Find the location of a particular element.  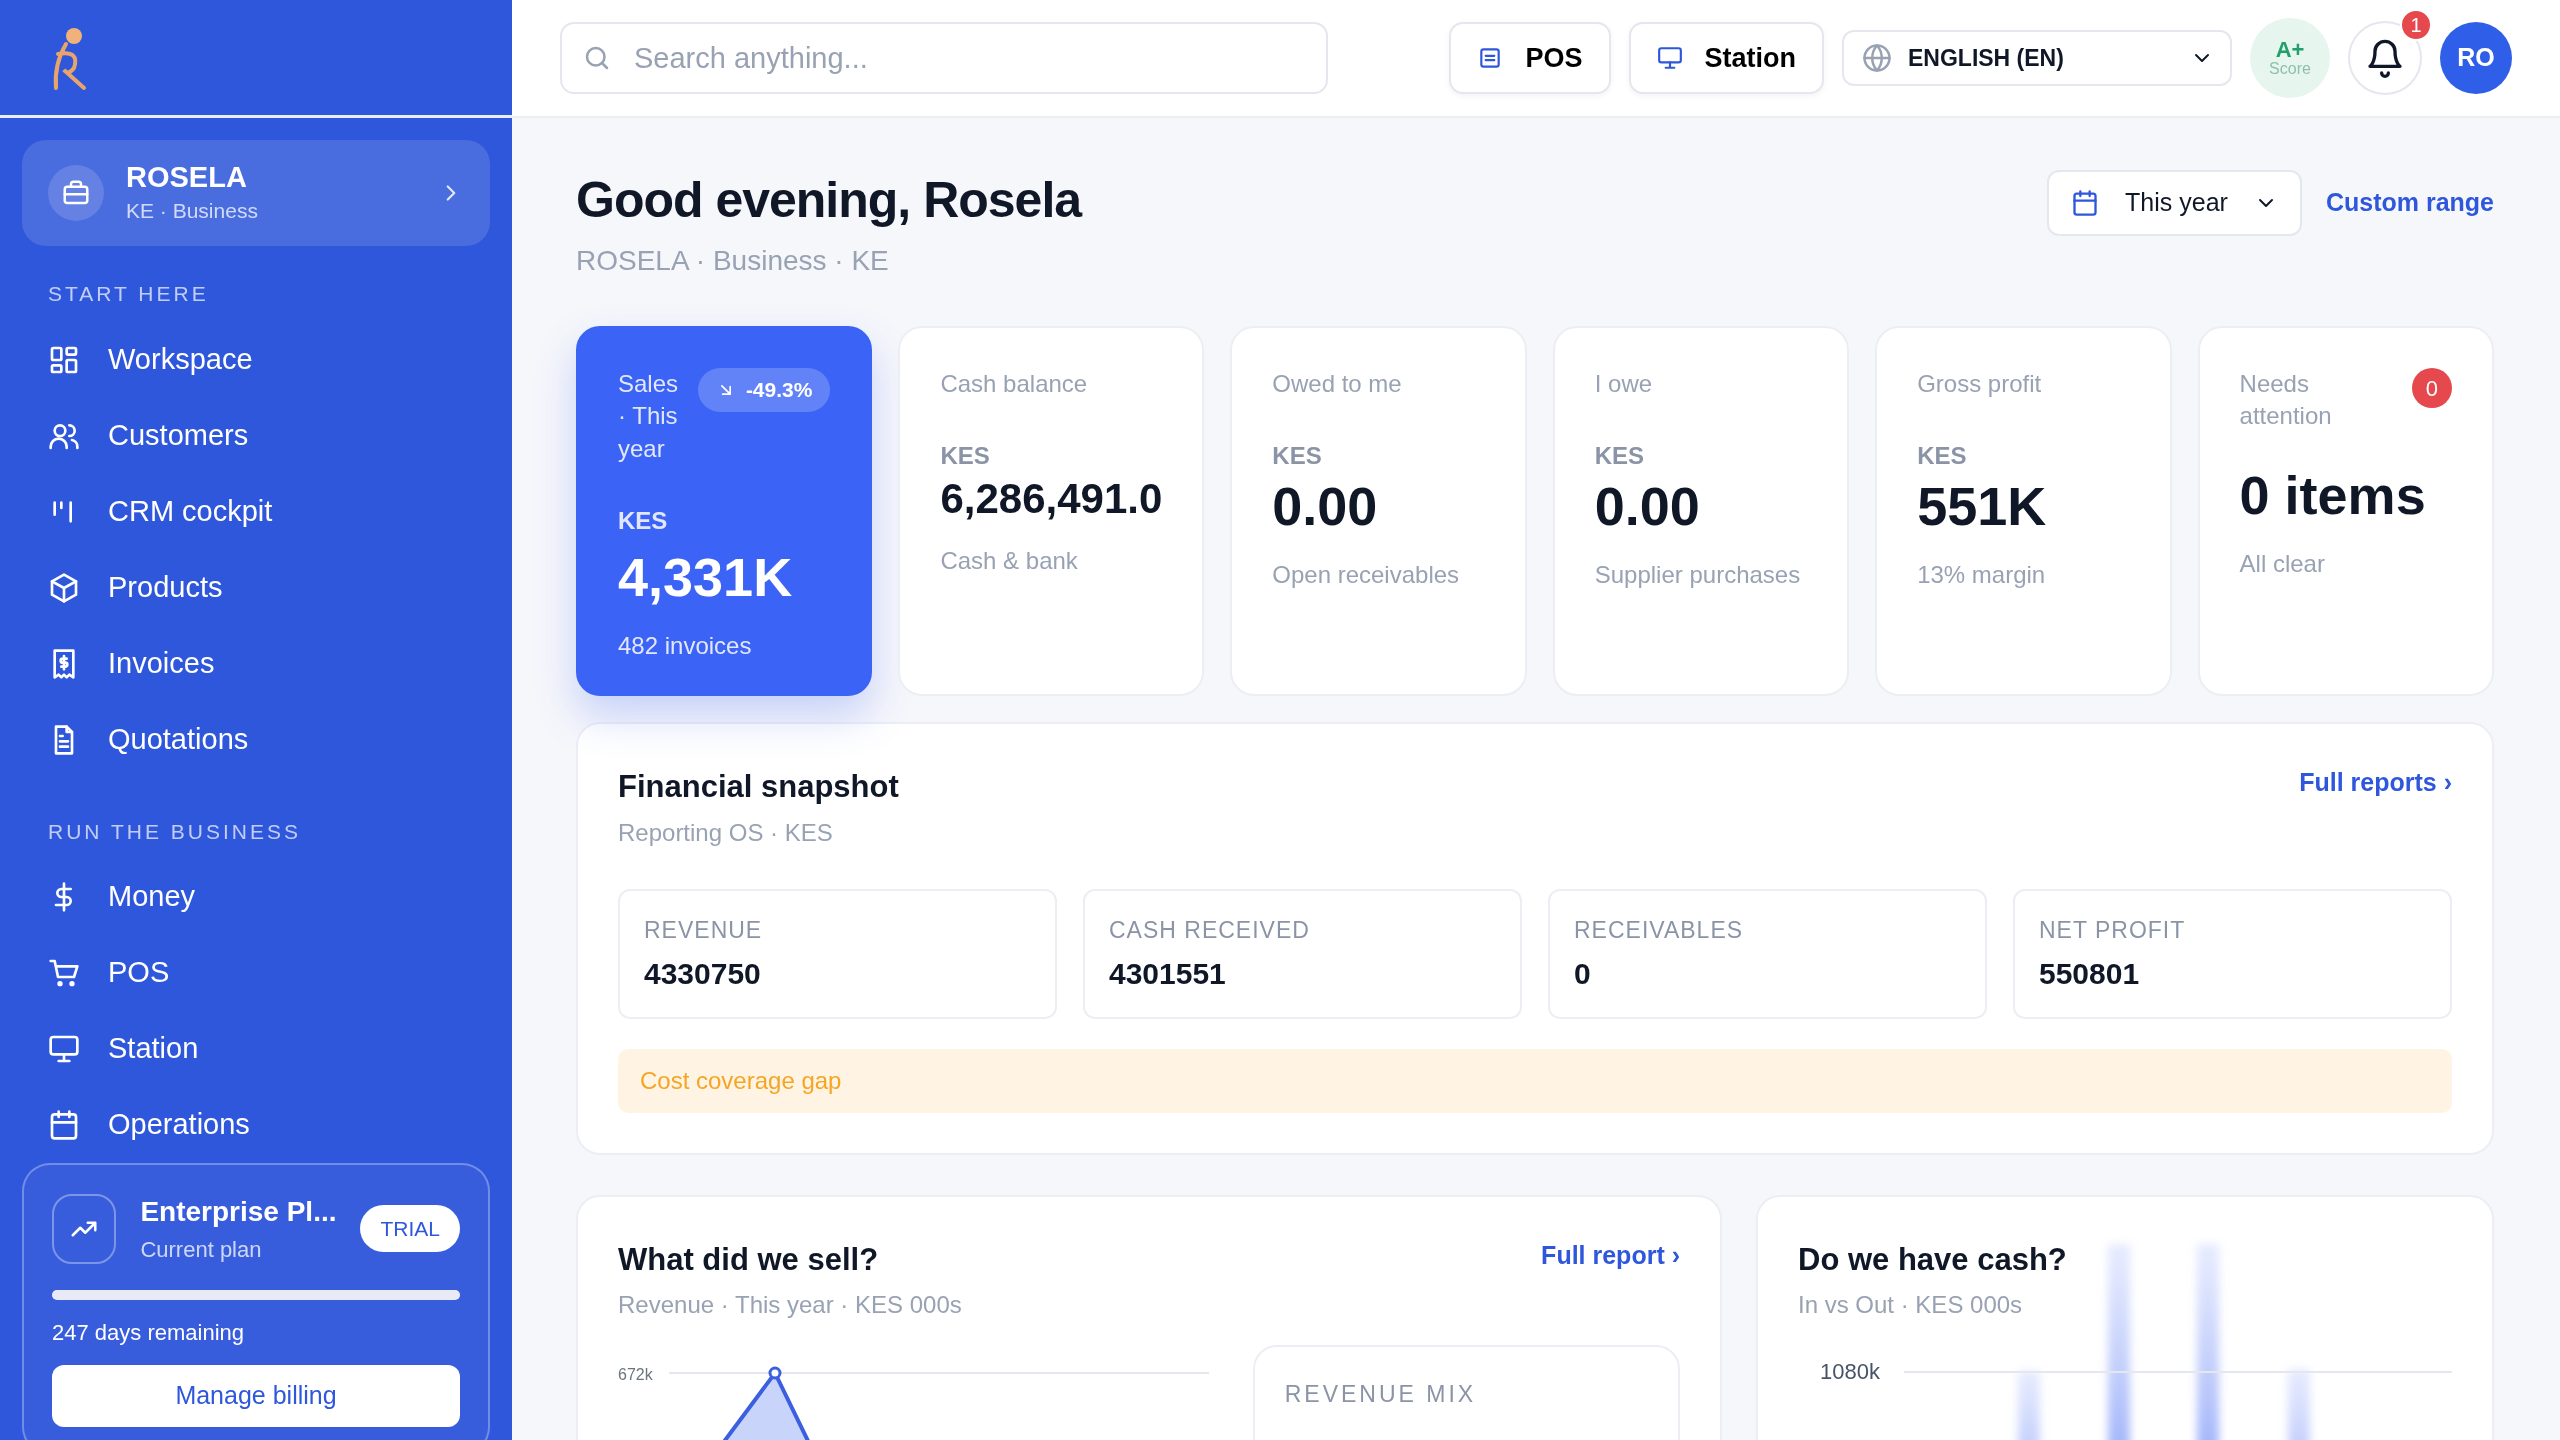

box-icon is located at coordinates (64, 587).